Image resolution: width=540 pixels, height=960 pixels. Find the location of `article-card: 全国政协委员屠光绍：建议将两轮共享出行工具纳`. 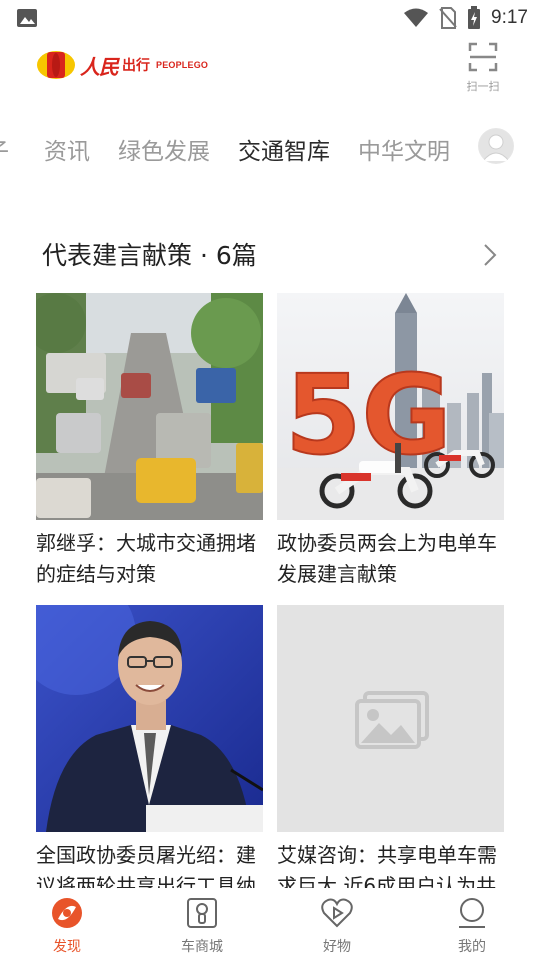

article-card: 全国政协委员屠光绍：建议将两轮共享出行工具纳 is located at coordinates (149, 753).